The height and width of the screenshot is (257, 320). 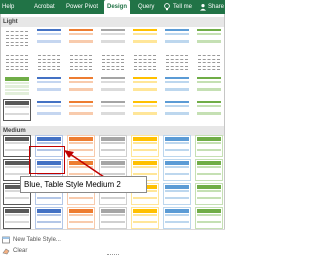 What do you see at coordinates (8, 7) in the screenshot?
I see `tab-help: Help` at bounding box center [8, 7].